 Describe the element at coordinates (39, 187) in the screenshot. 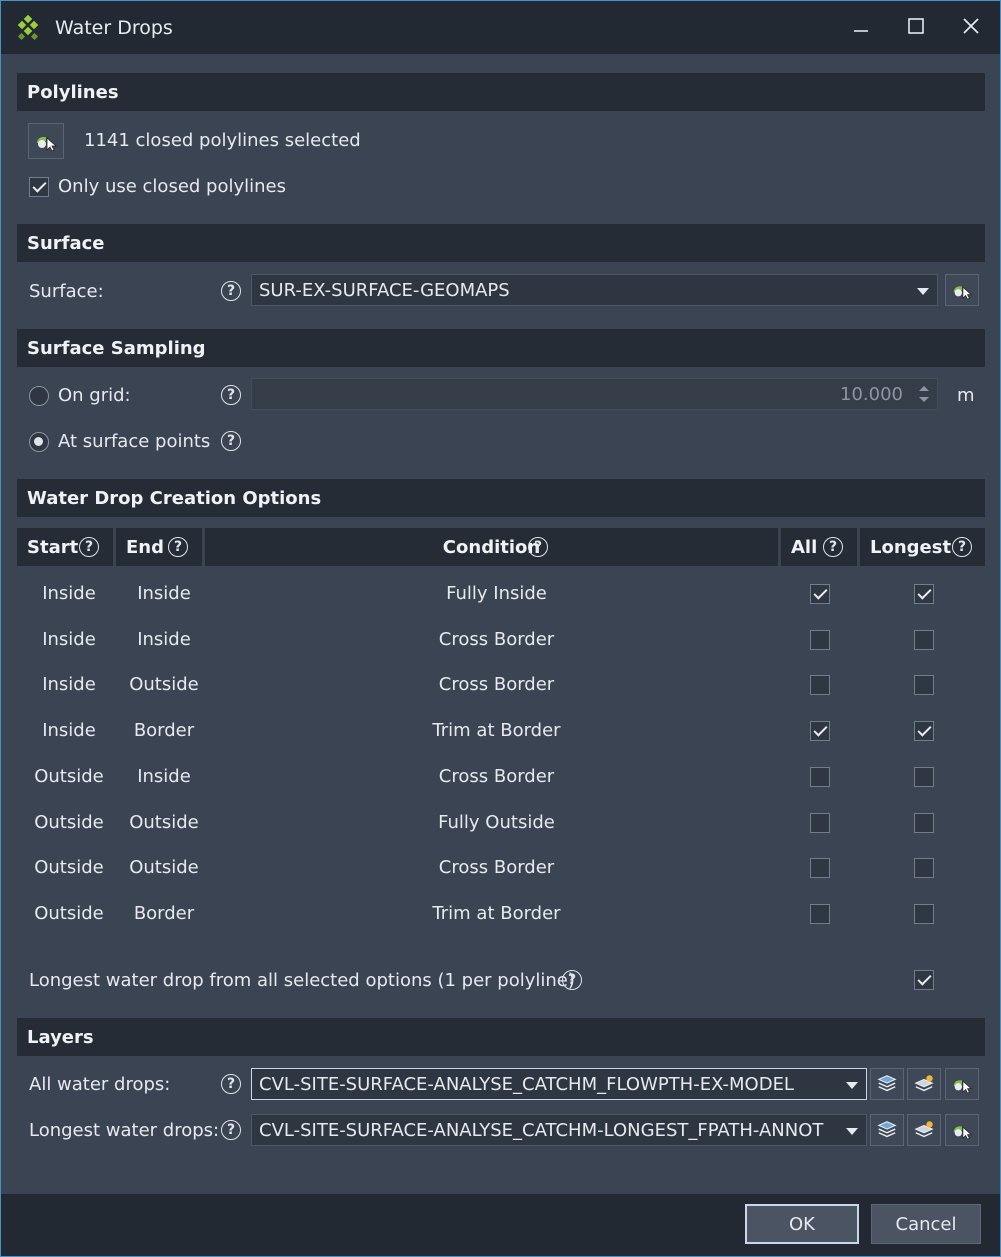

I see `only-closed-polylines-checkbox` at that location.